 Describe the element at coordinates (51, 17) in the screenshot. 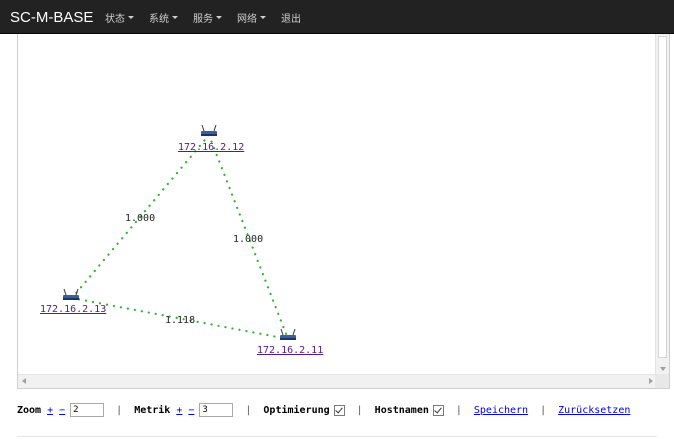

I see `brand-title: SC-M-BASE` at that location.